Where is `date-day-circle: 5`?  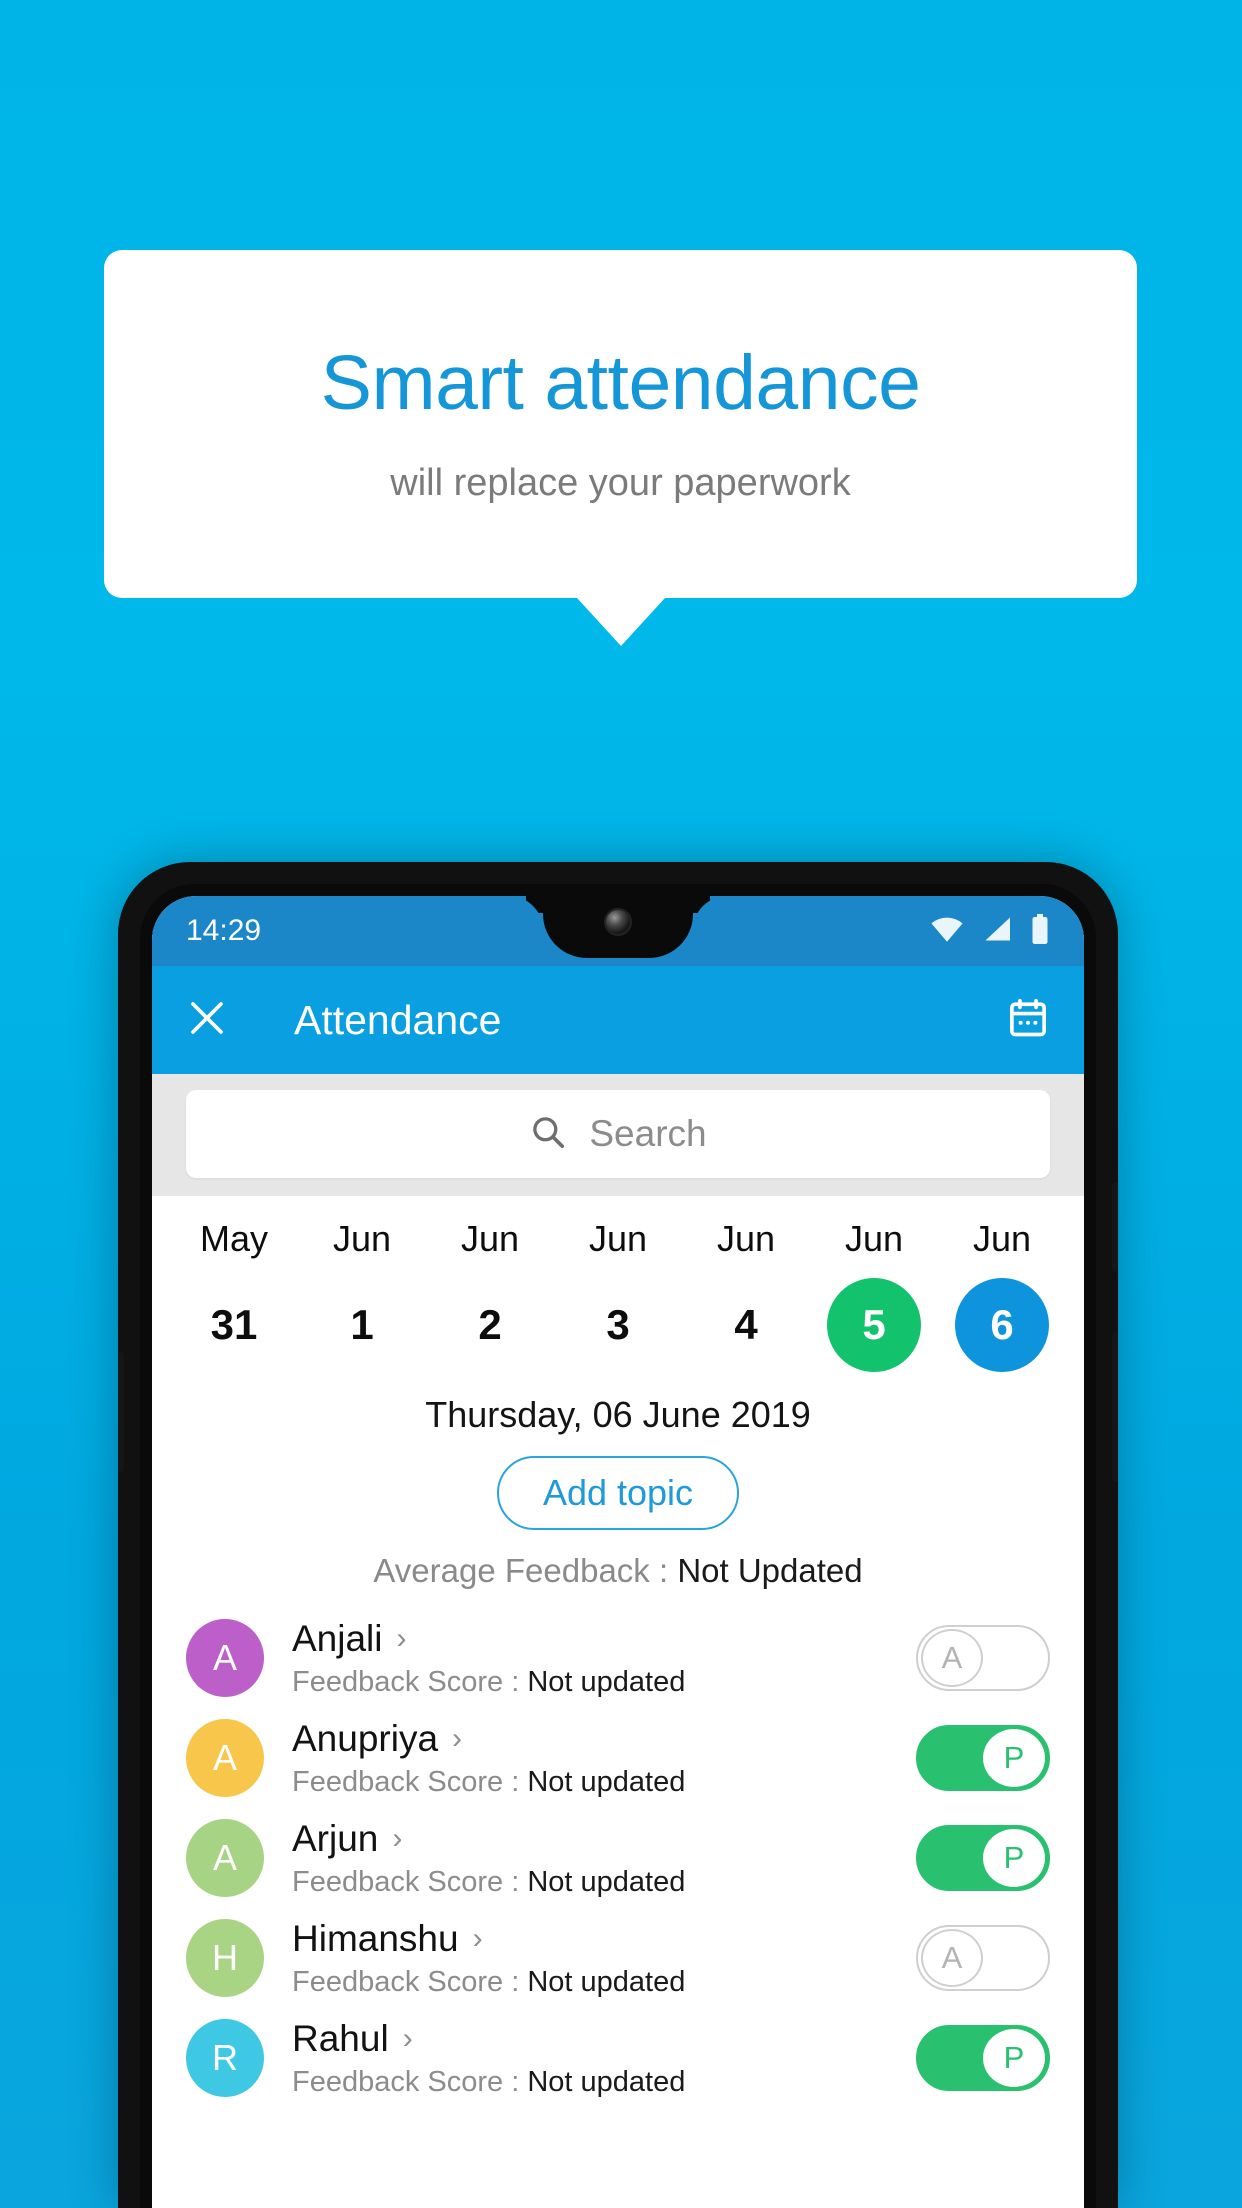 date-day-circle: 5 is located at coordinates (874, 1325).